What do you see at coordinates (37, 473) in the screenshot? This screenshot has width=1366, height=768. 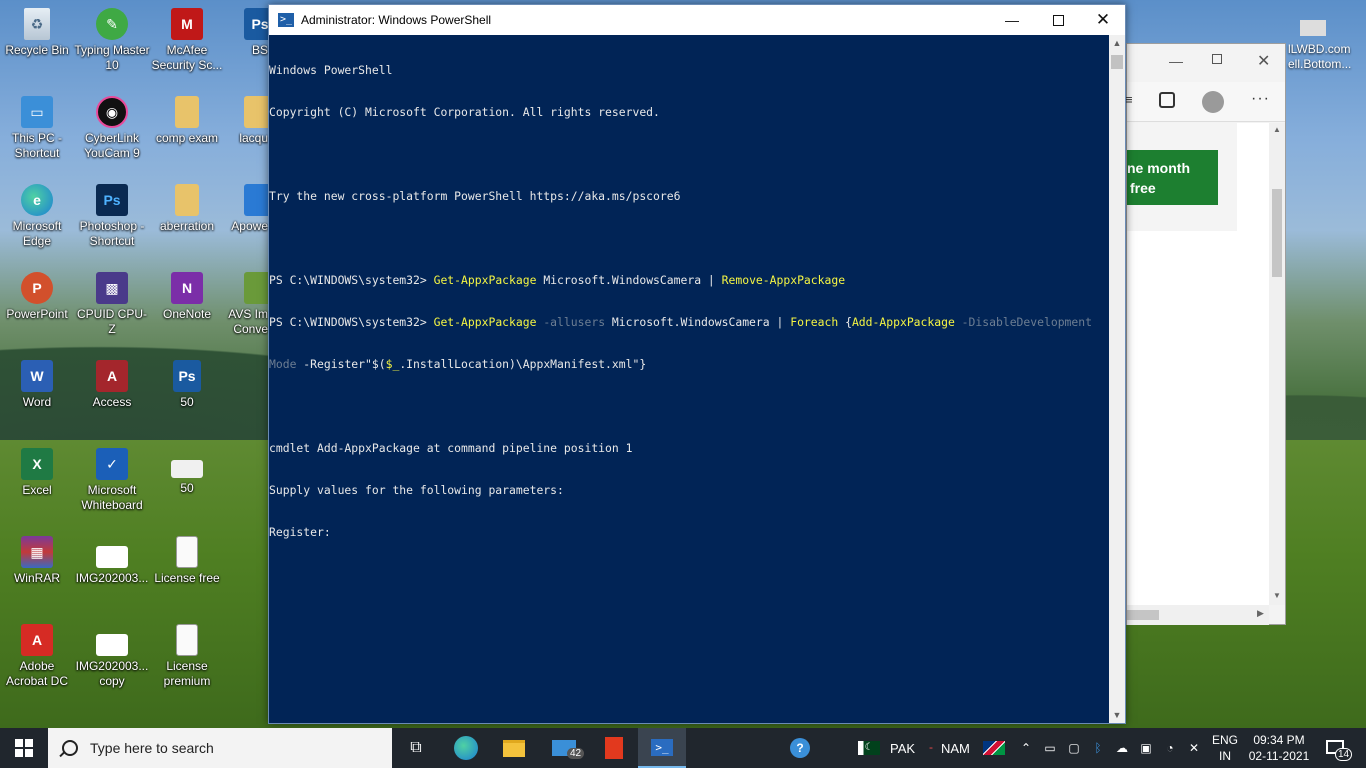 I see `desktop-icon-excel: X Excel` at bounding box center [37, 473].